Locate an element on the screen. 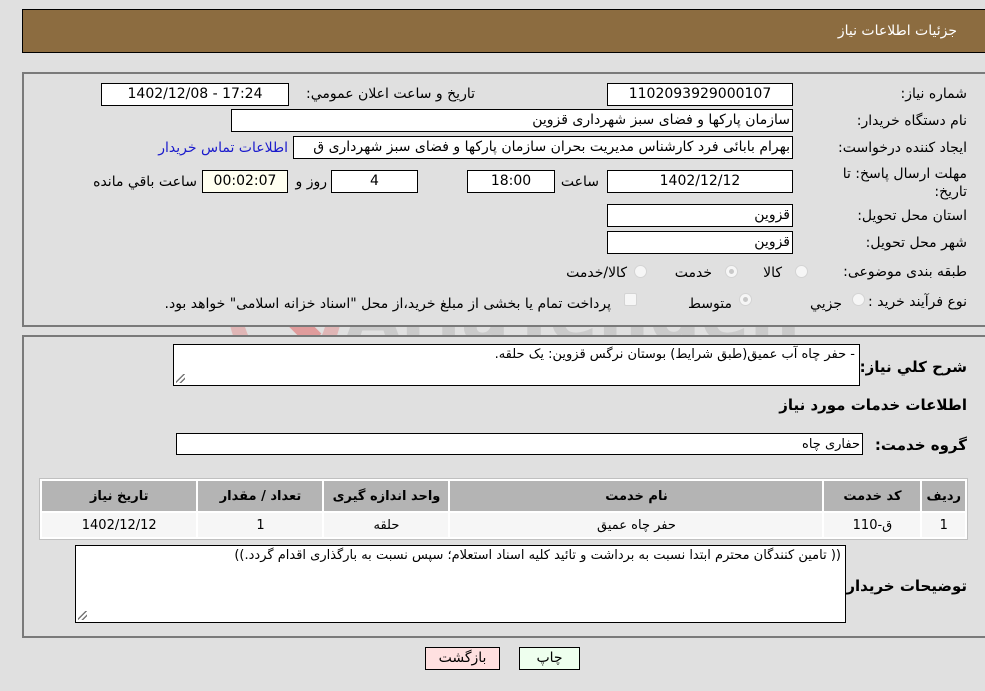  need-number-label: شماره نیاز: is located at coordinates (934, 94).